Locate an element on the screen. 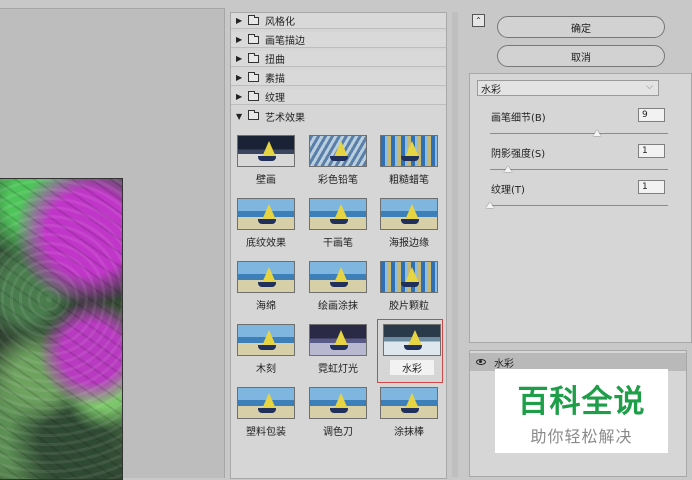  chevron-down-icon: ⌵ is located at coordinates (649, 87).